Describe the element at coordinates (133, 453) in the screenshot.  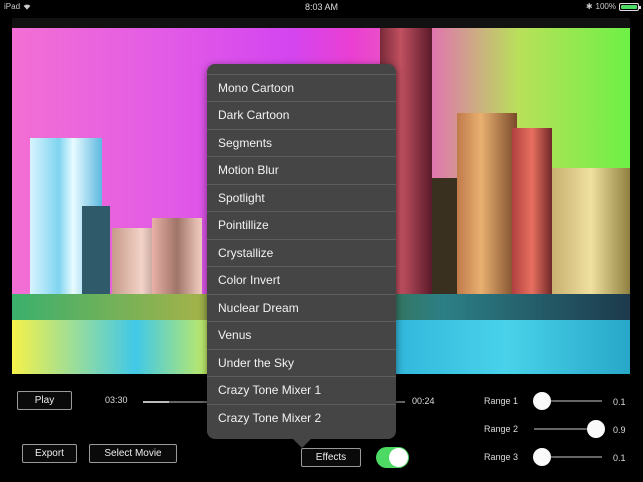
I see `select-movie-button: Select Movie` at that location.